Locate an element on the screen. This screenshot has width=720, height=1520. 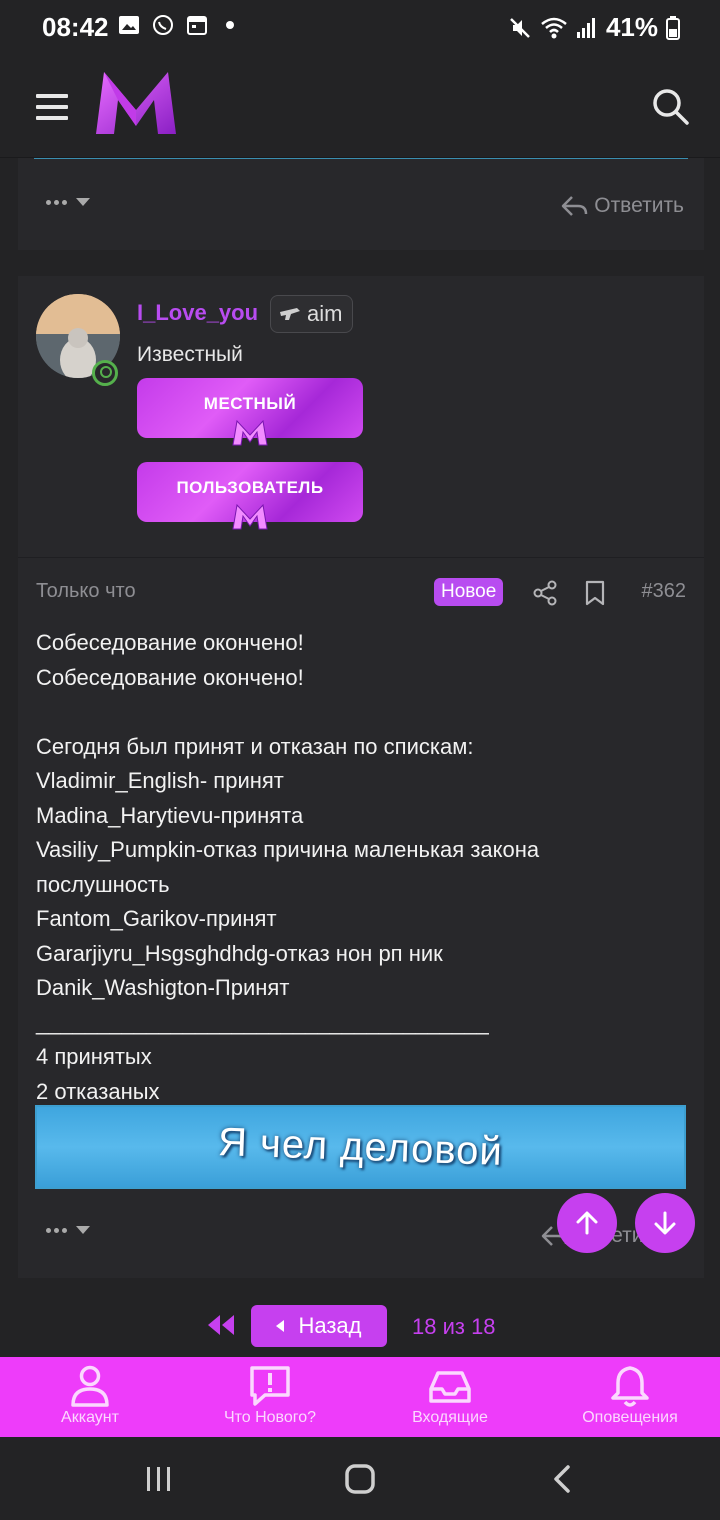
reply-button: Ответить is located at coordinates (622, 206).